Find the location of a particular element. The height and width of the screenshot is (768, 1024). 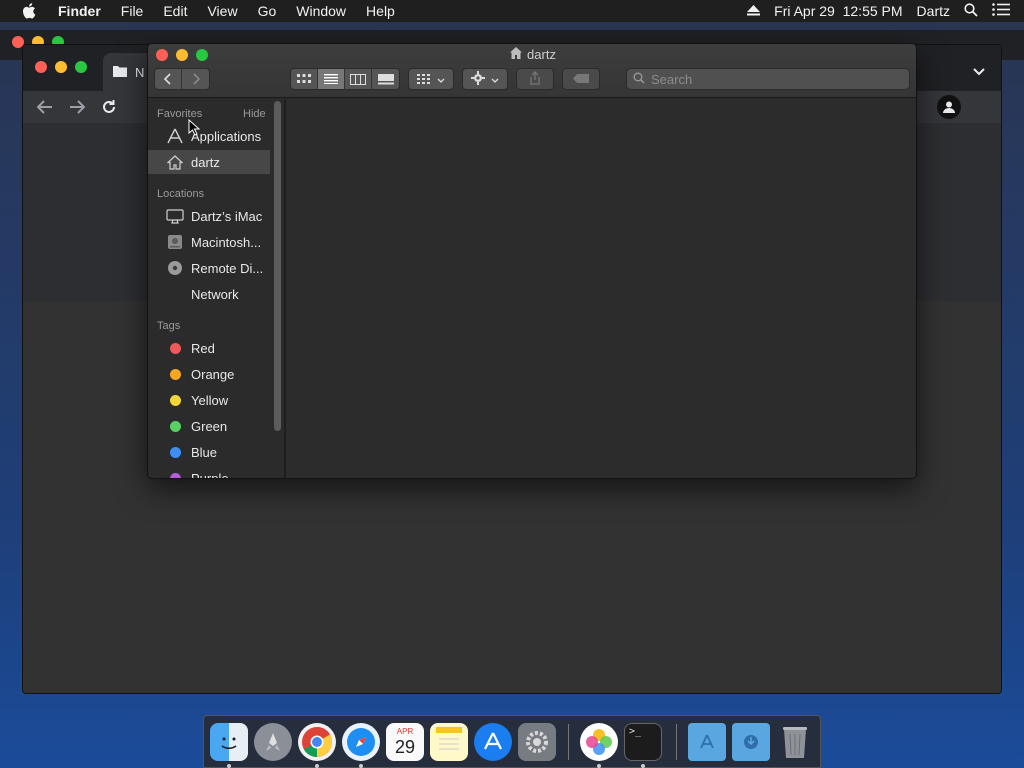

gear-icon is located at coordinates (478, 79).